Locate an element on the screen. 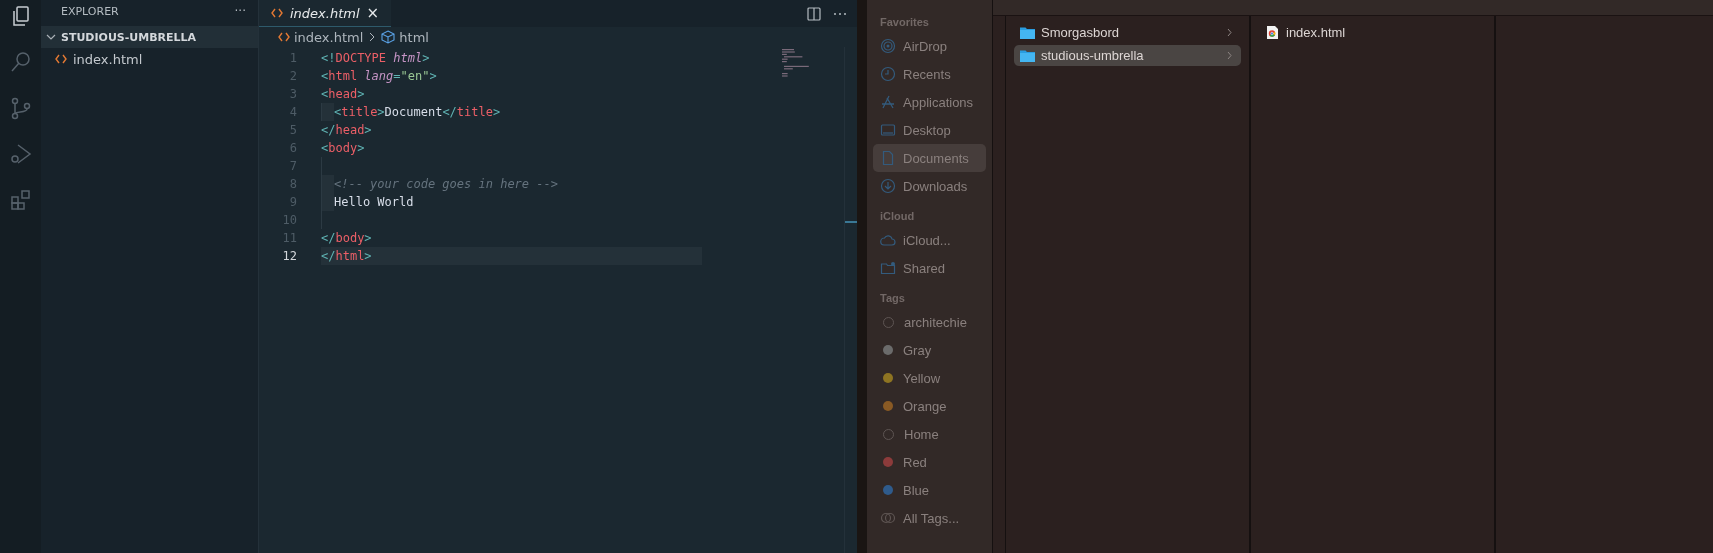  file-row: Smorgasbord is located at coordinates (1127, 32).